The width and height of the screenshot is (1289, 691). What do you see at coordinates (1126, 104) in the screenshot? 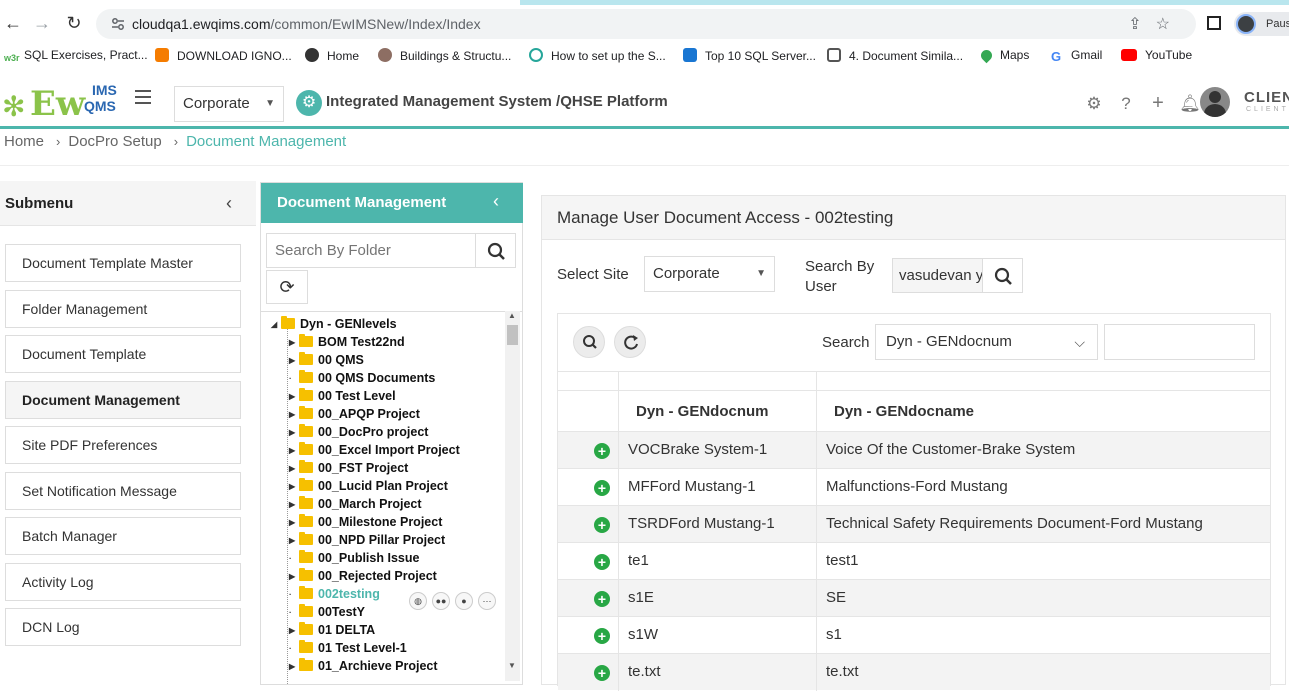
I see `help-icon: ?` at bounding box center [1126, 104].